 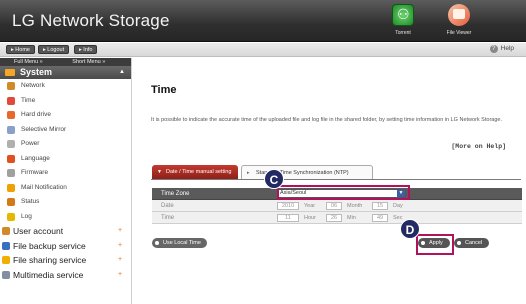 I want to click on date-row: Date 2010 Year 06 Month 15 Day, so click(x=337, y=206).